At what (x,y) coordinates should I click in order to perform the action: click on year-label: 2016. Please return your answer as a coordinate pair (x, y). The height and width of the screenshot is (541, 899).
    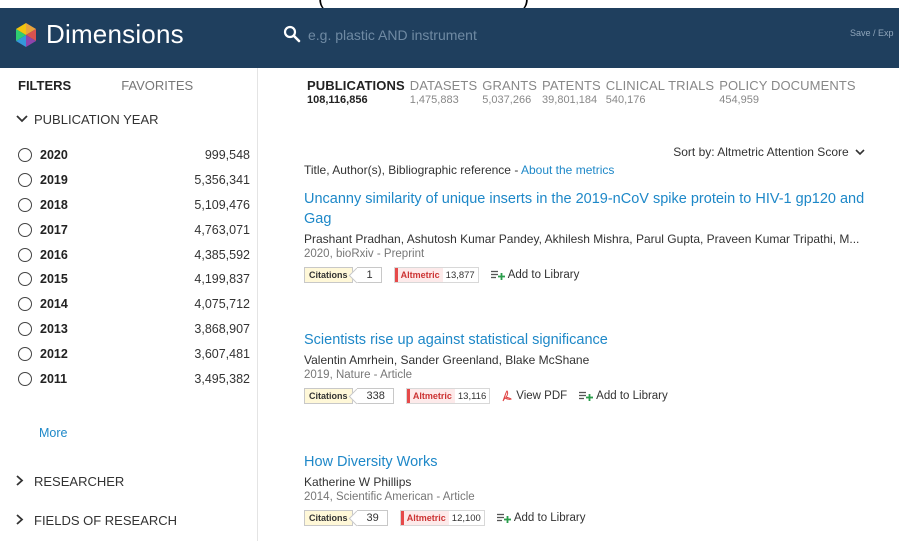
    Looking at the image, I should click on (54, 254).